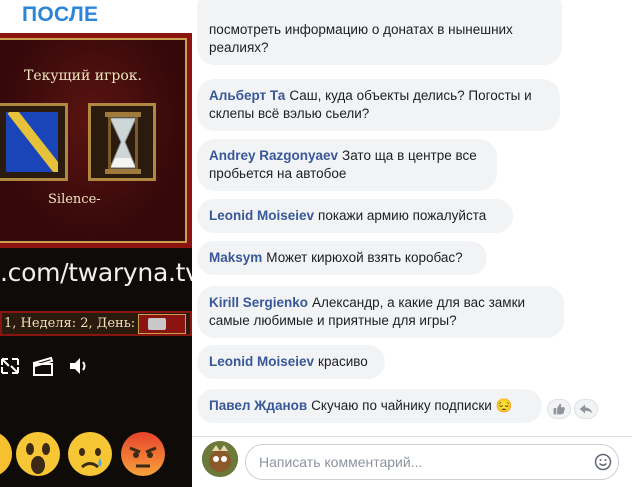 Image resolution: width=632 pixels, height=487 pixels. What do you see at coordinates (343, 361) in the screenshot?
I see `comment-text: красиво` at bounding box center [343, 361].